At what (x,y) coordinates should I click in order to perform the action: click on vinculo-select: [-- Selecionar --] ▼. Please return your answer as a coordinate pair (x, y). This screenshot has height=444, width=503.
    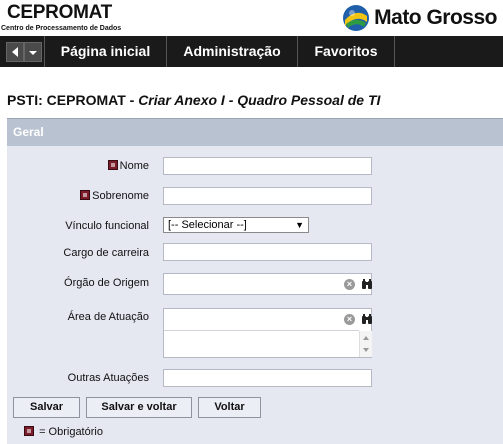
    Looking at the image, I should click on (236, 225).